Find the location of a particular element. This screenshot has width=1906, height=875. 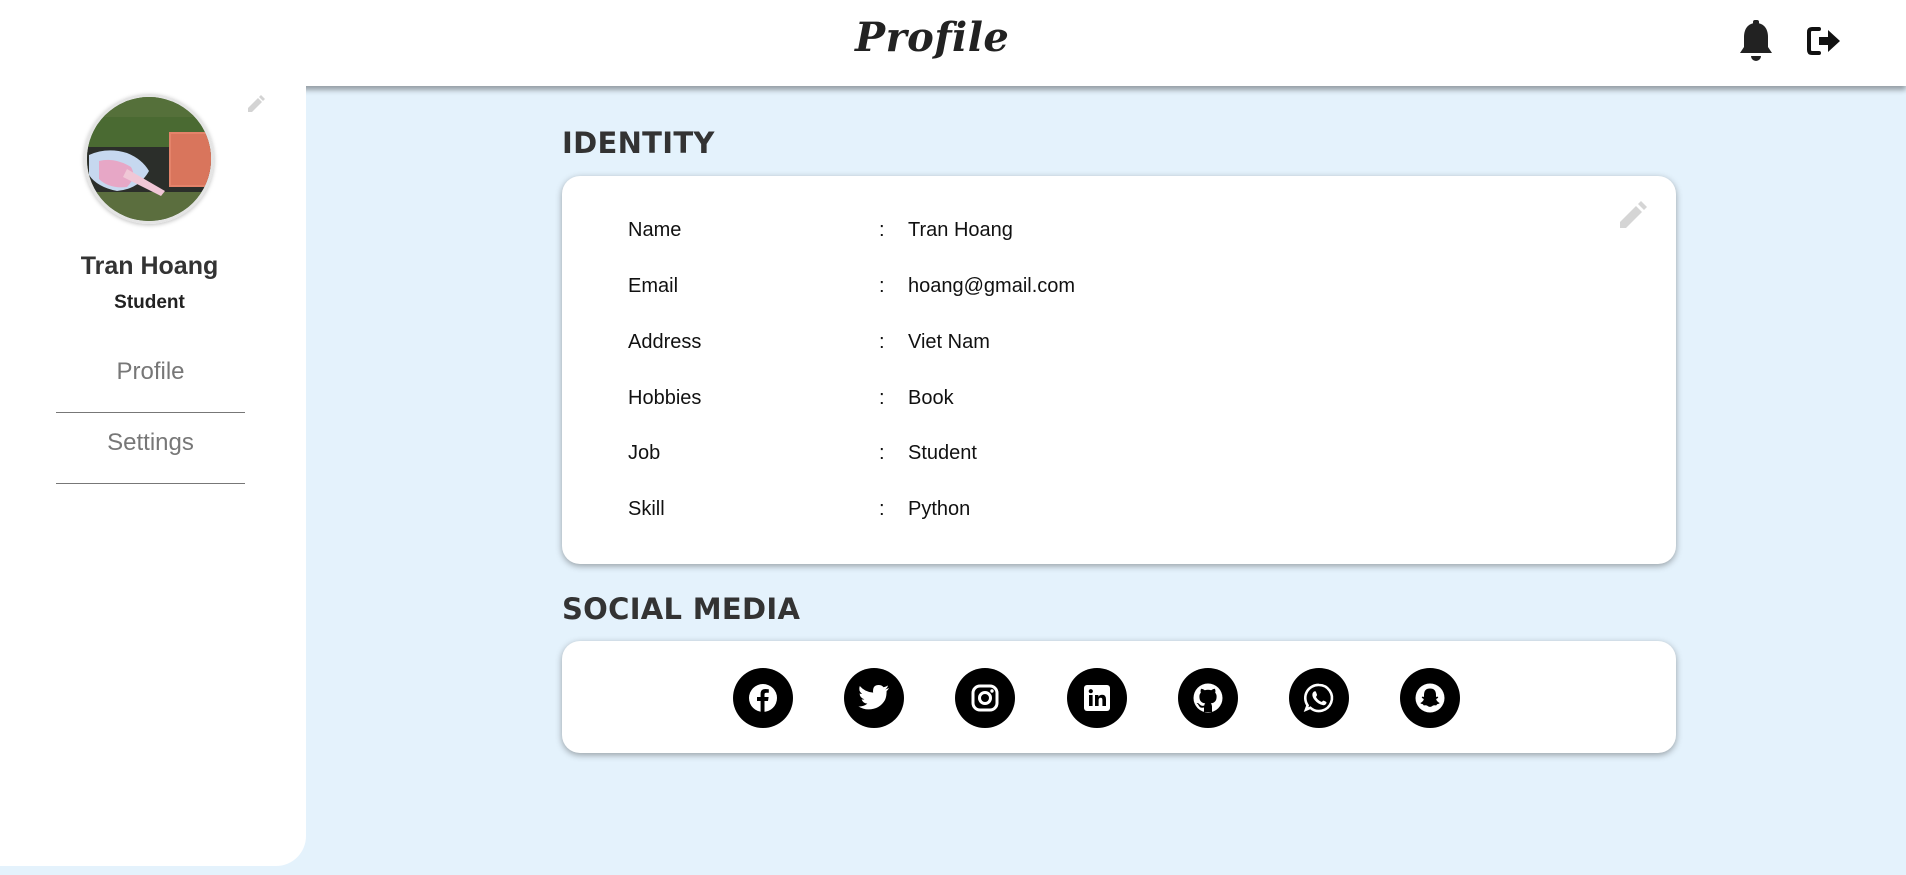

social-media-card is located at coordinates (1119, 697).